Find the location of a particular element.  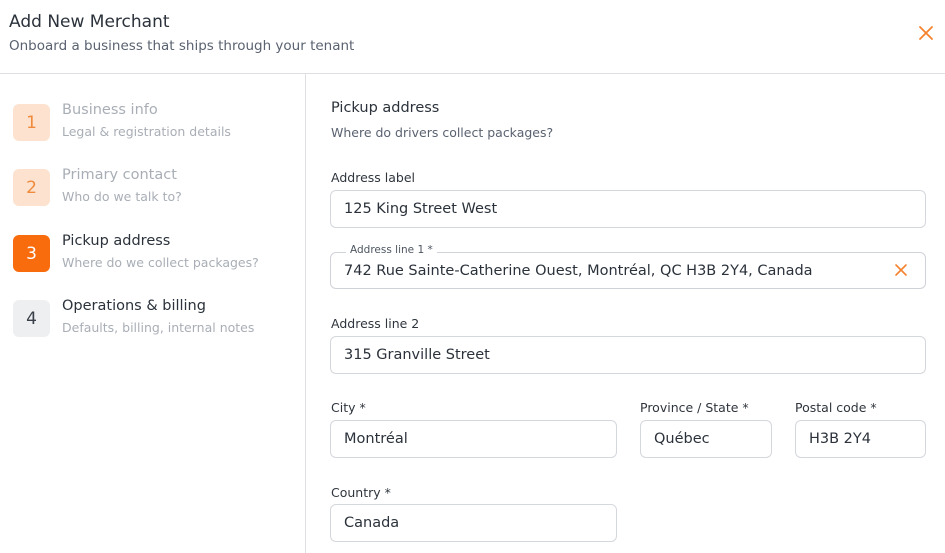

country-input: Canada is located at coordinates (473, 523).